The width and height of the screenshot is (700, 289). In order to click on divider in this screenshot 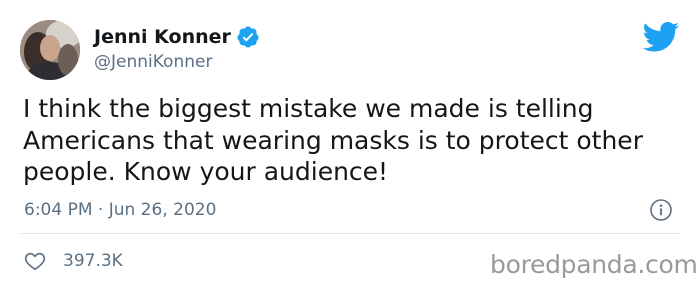, I will do `click(350, 233)`.